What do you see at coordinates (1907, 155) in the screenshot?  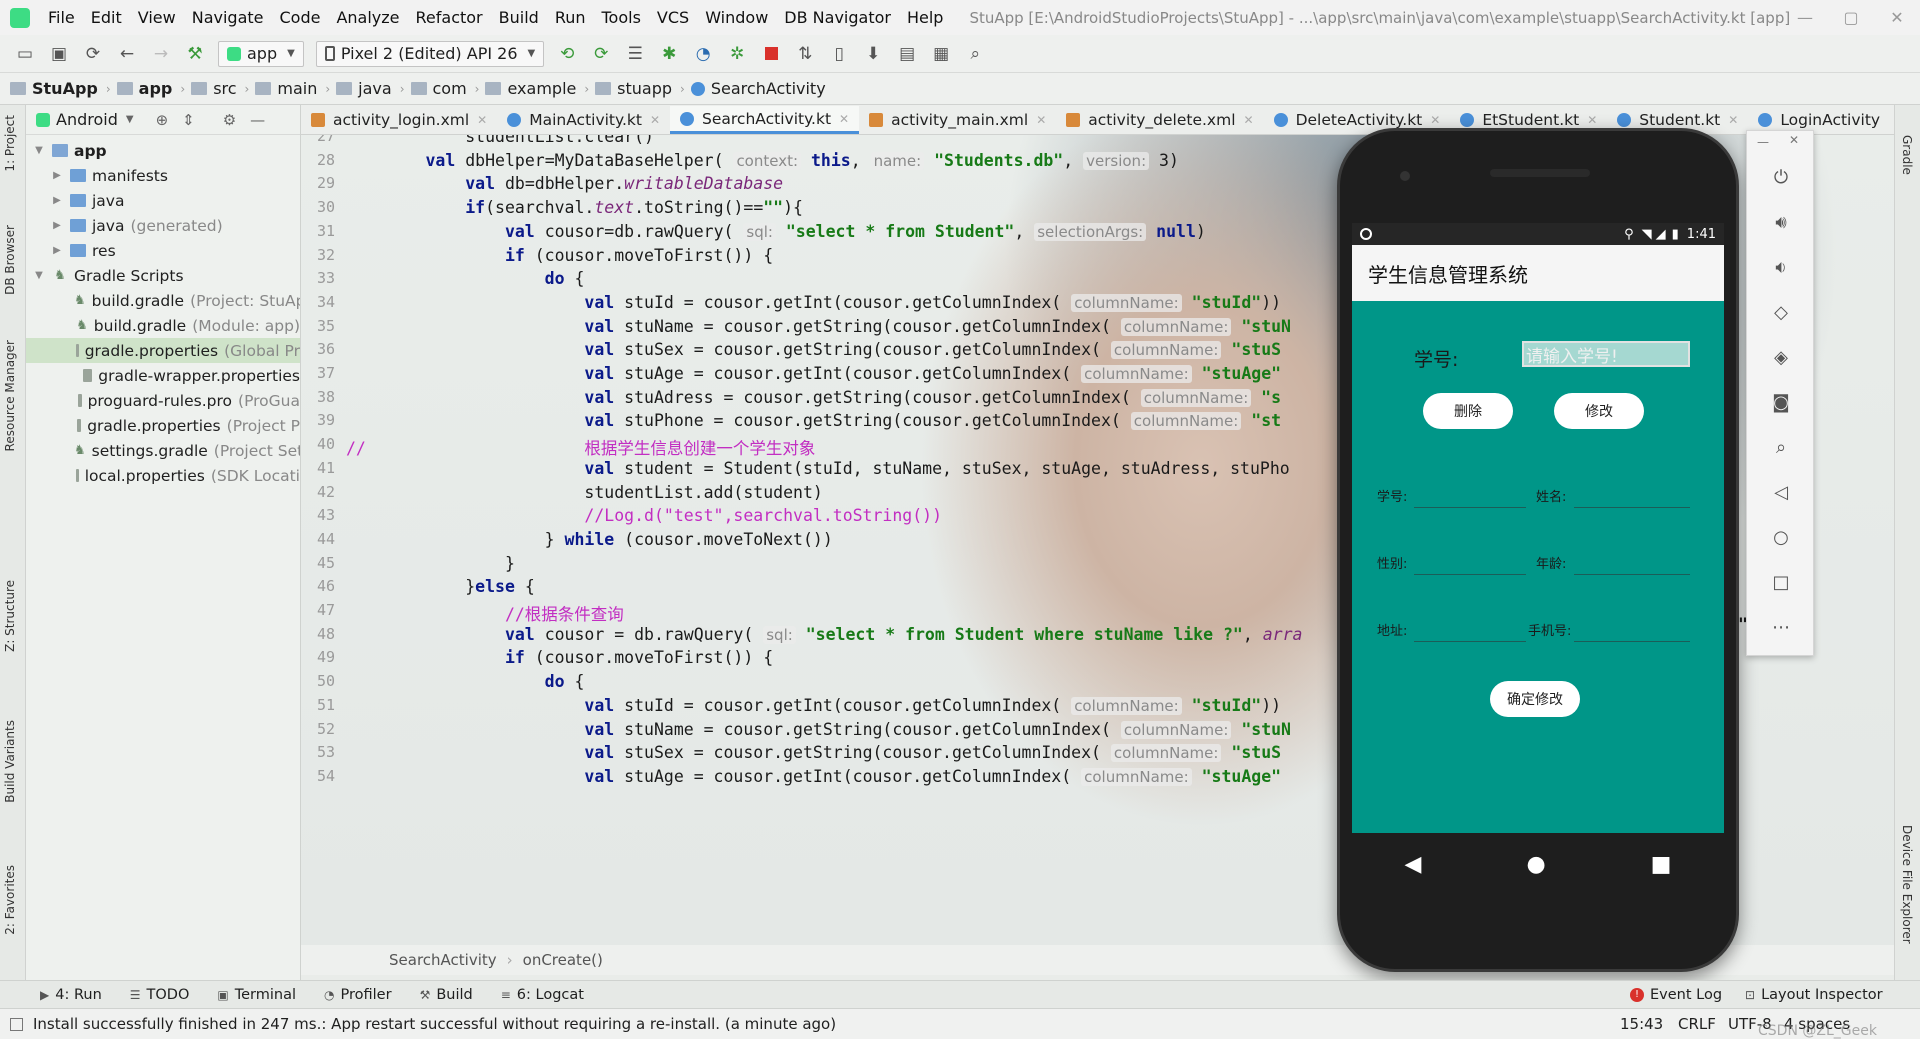 I see `tool-gradle: Gradle` at bounding box center [1907, 155].